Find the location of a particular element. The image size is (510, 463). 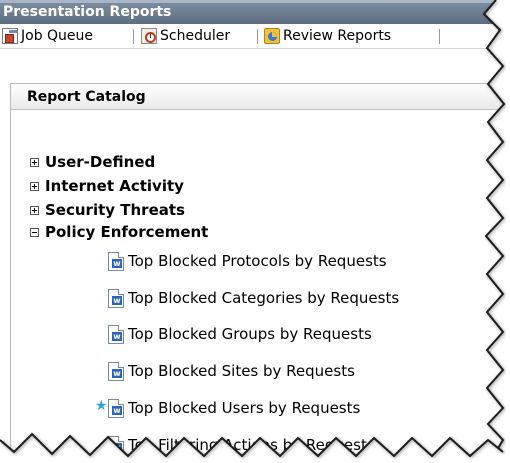

category-label: Security Threats is located at coordinates (115, 210).